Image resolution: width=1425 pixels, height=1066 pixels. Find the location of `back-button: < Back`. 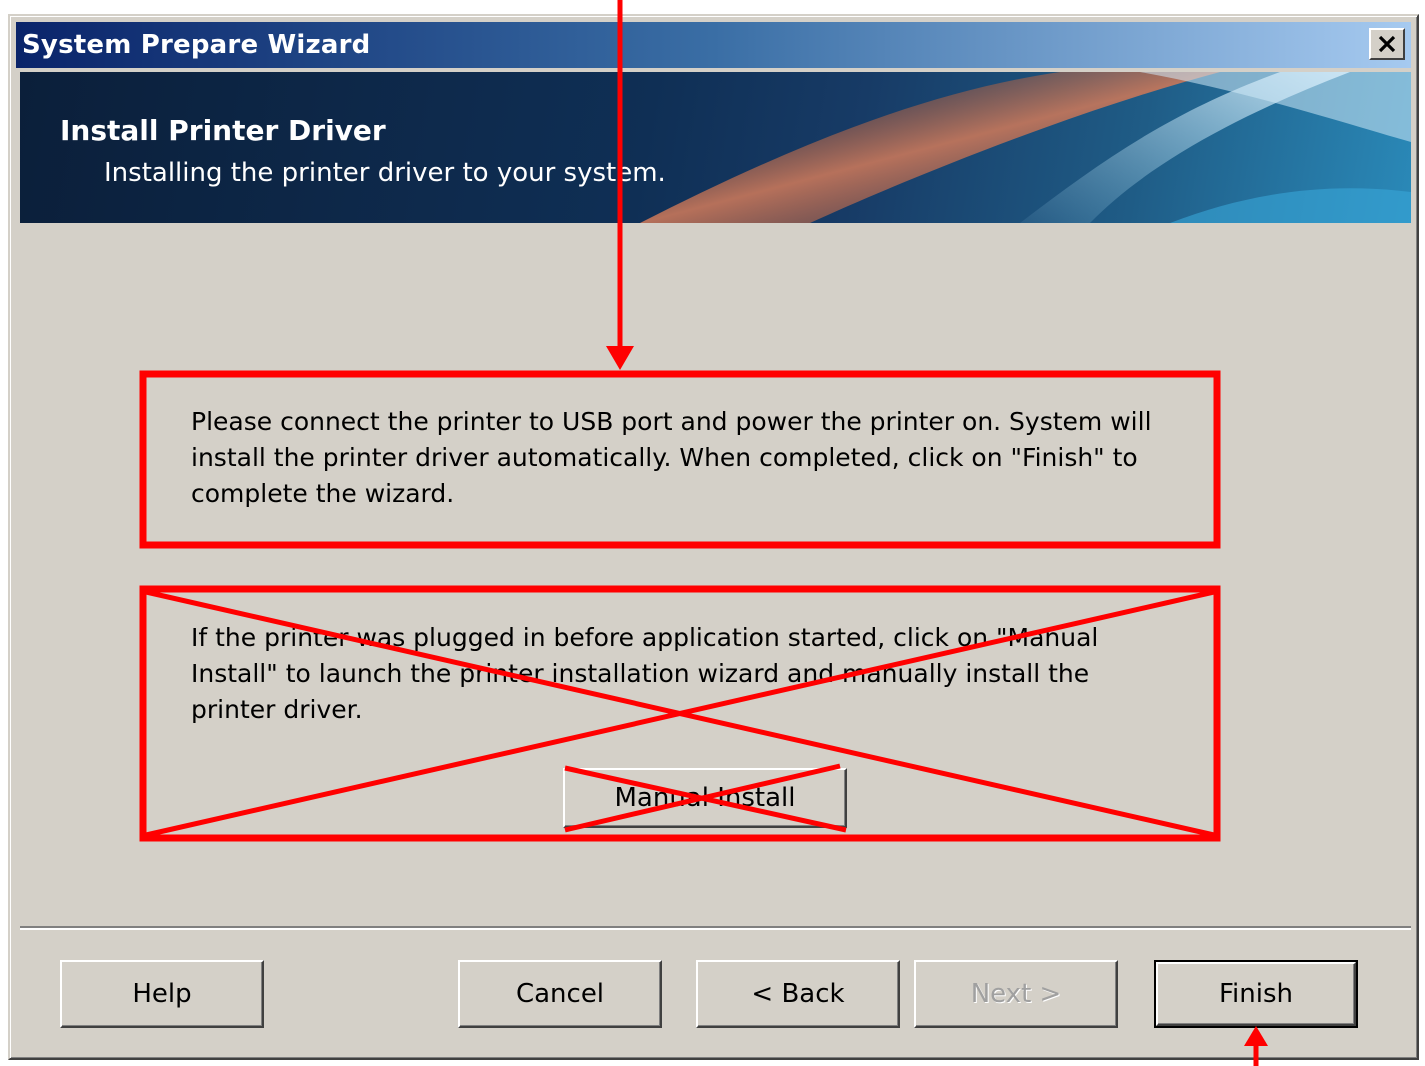

back-button: < Back is located at coordinates (798, 994).